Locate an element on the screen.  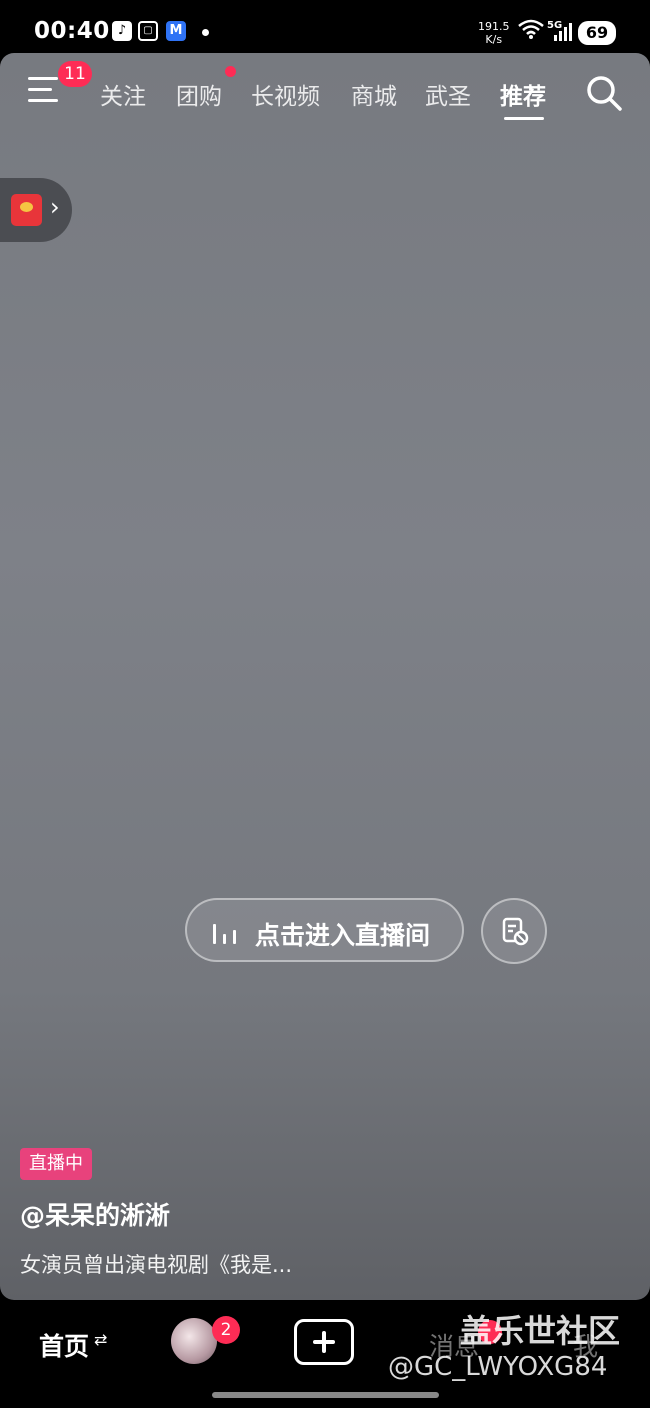
nav-home: 首页 is located at coordinates (64, 1345).